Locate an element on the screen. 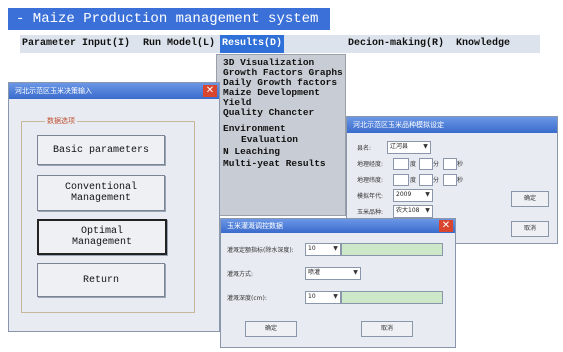  menu-knowledge: Knowledge is located at coordinates (483, 44).